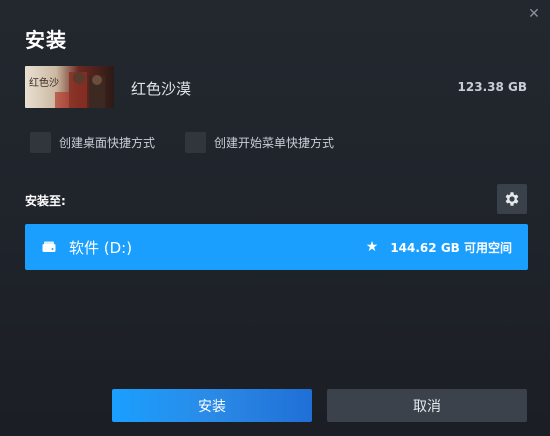 This screenshot has width=550, height=436. What do you see at coordinates (101, 247) in the screenshot?
I see `drive-name: 软件 (D:)` at bounding box center [101, 247].